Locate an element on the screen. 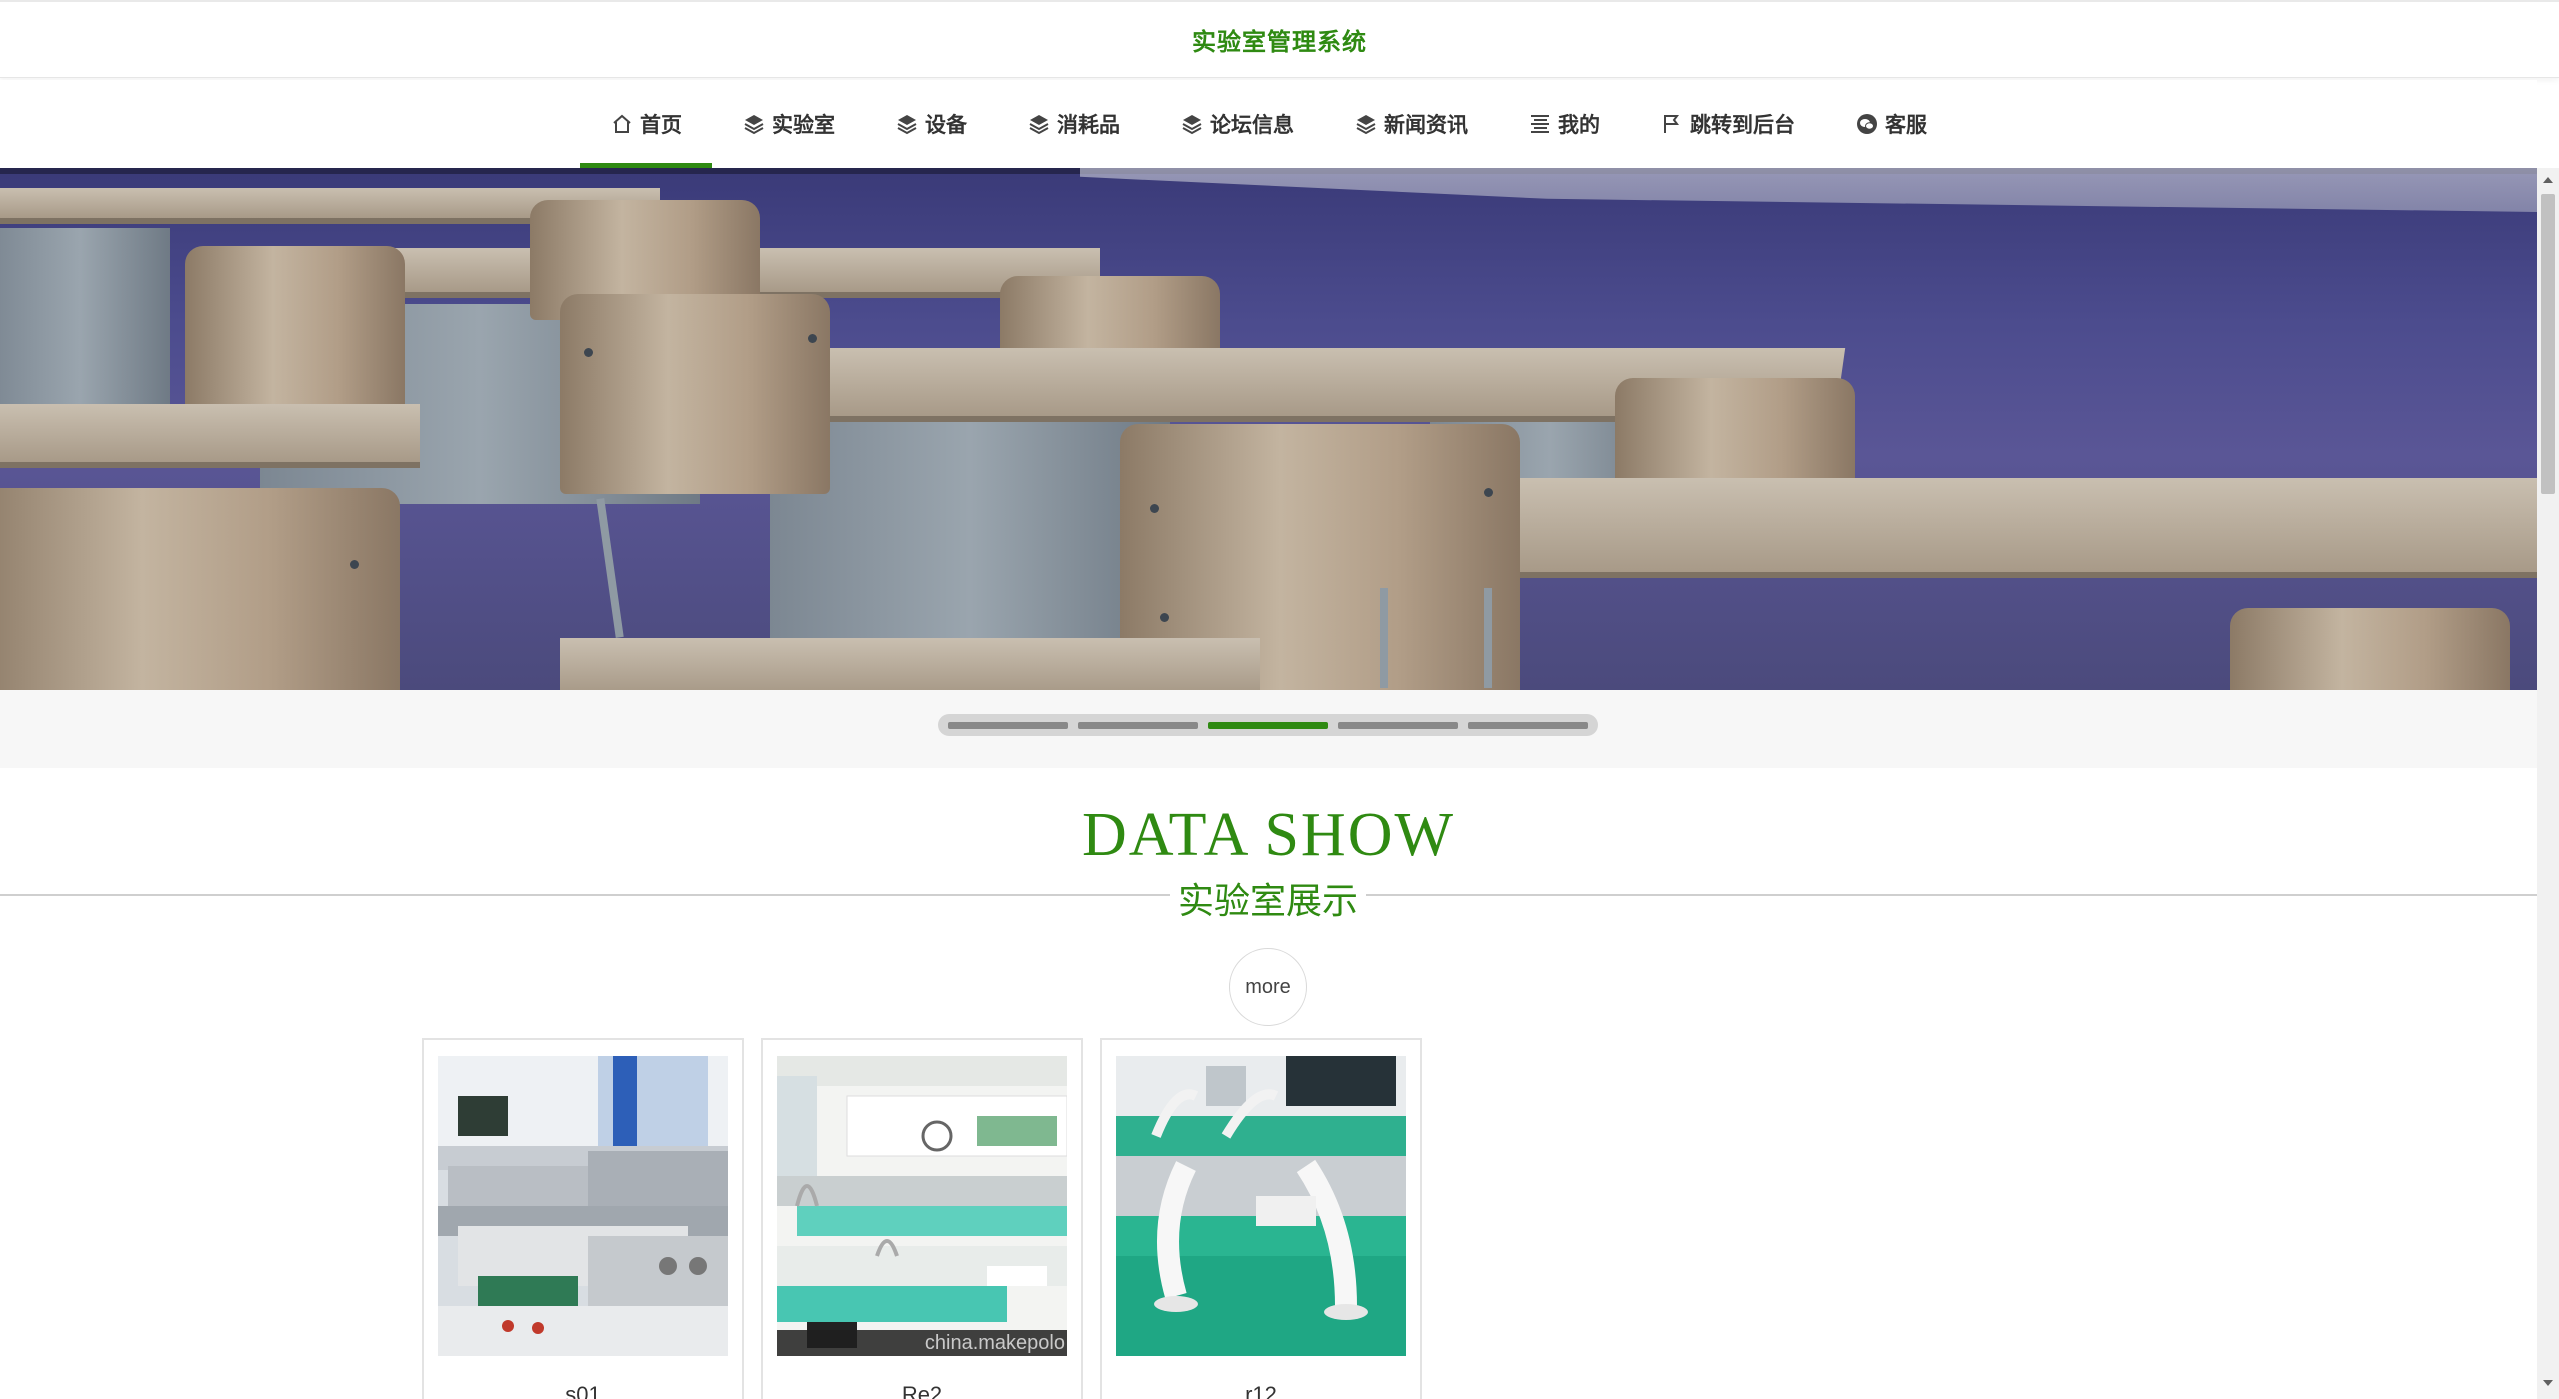  nav-item-equipment: 设备 is located at coordinates (931, 124).